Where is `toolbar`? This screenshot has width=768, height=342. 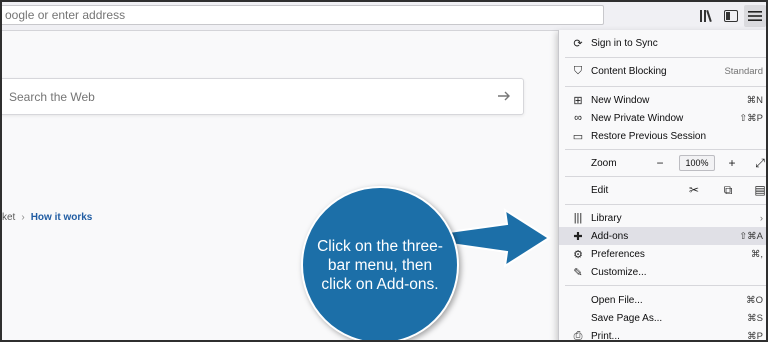
toolbar is located at coordinates (384, 16).